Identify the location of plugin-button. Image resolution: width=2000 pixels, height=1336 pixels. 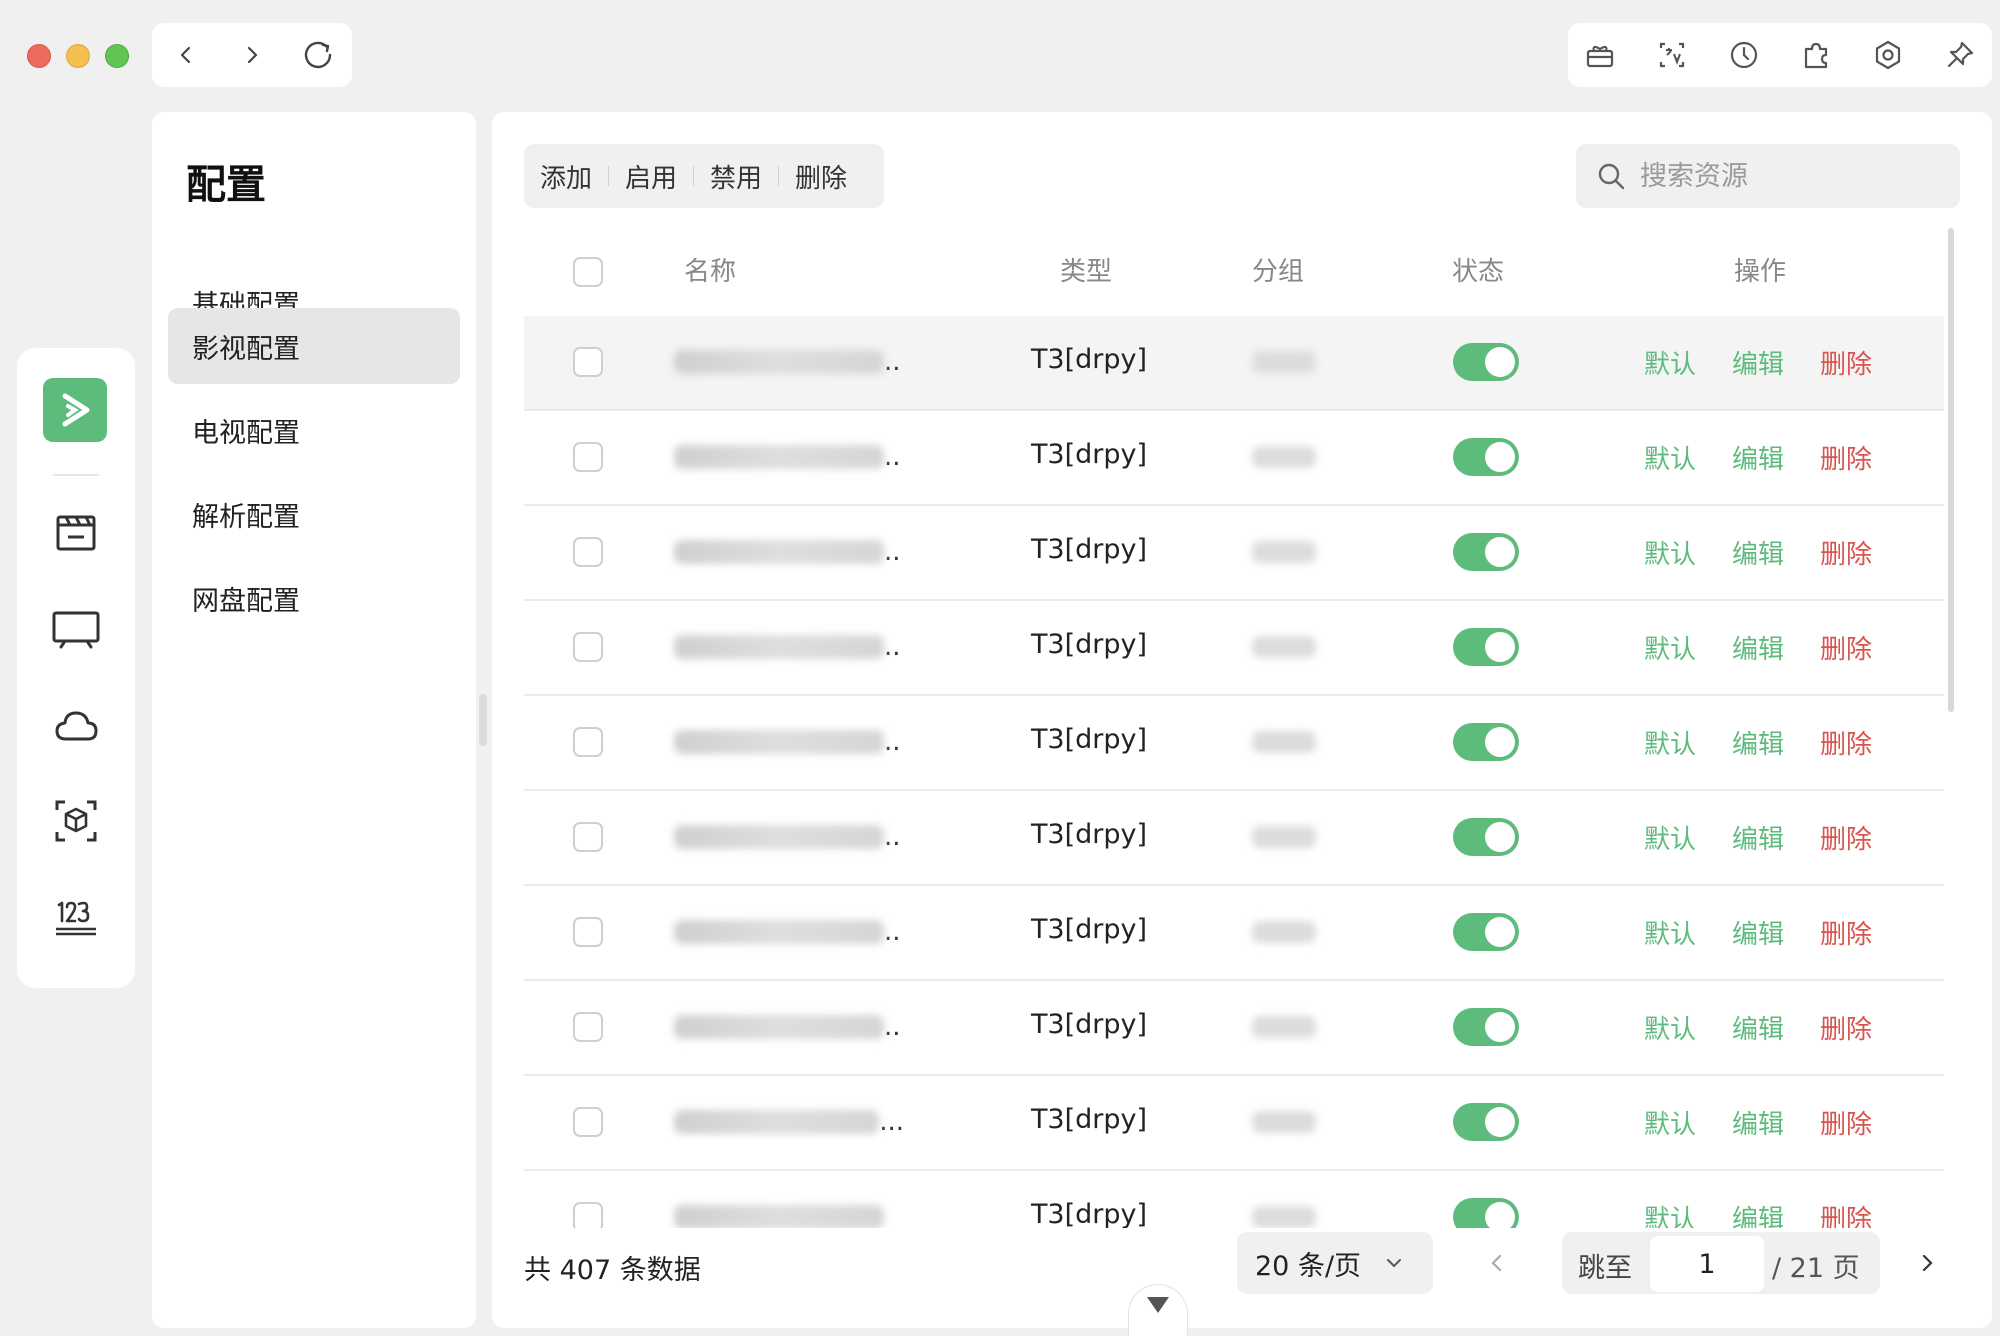
(1816, 55).